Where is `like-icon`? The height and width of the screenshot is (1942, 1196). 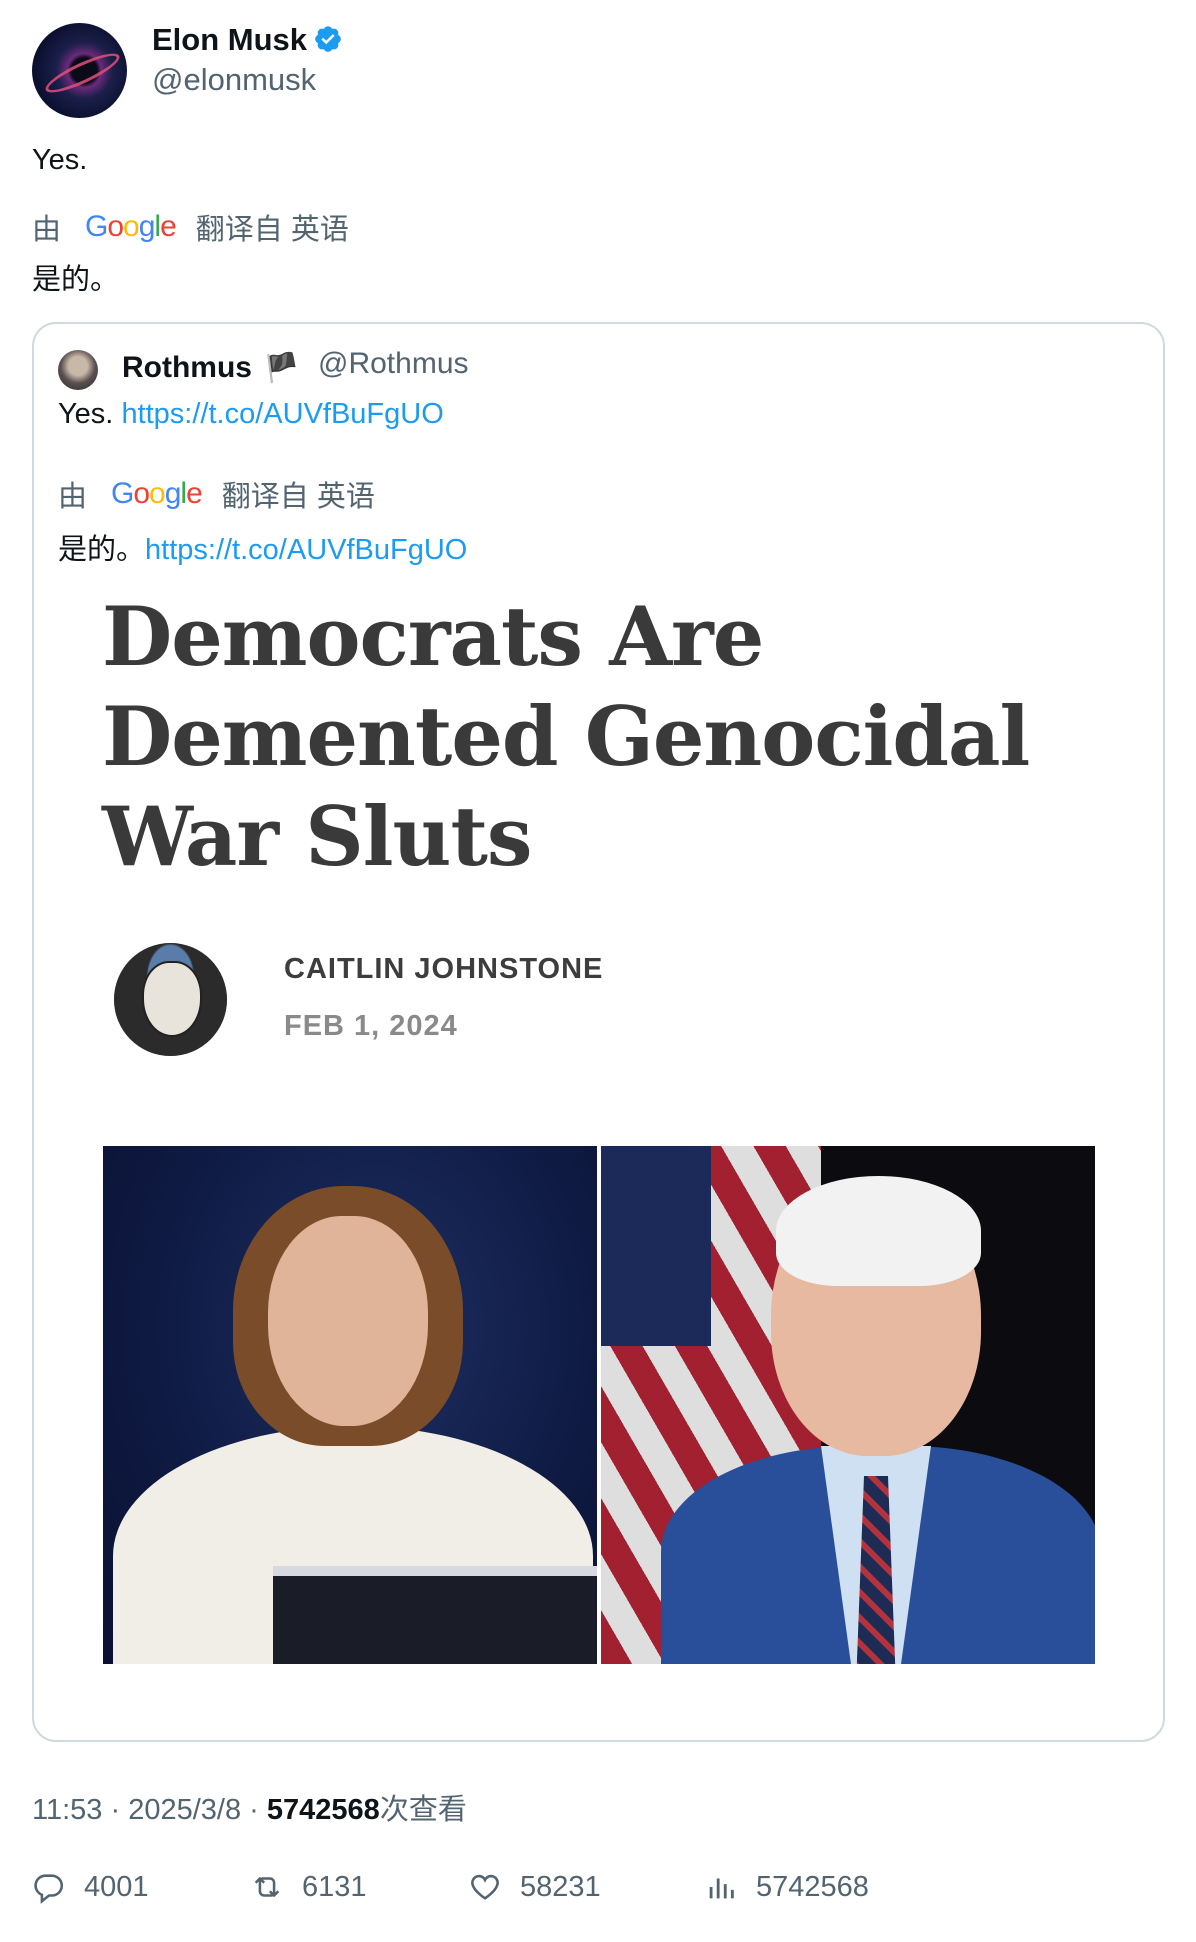 like-icon is located at coordinates (485, 1887).